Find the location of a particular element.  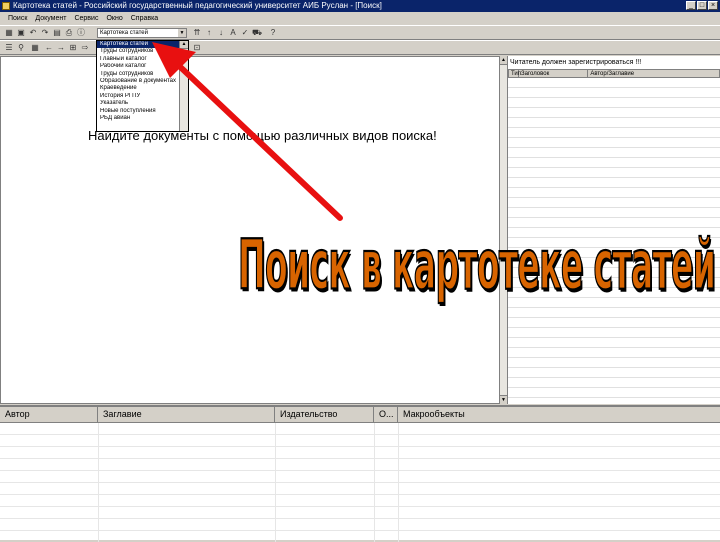

info-icon: ⓘ is located at coordinates (81, 33).